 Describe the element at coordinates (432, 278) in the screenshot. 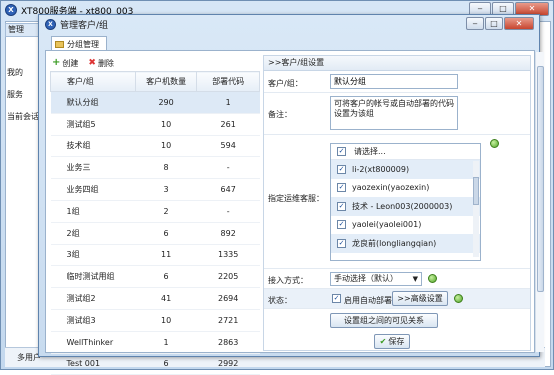

I see `access-help-icon` at that location.